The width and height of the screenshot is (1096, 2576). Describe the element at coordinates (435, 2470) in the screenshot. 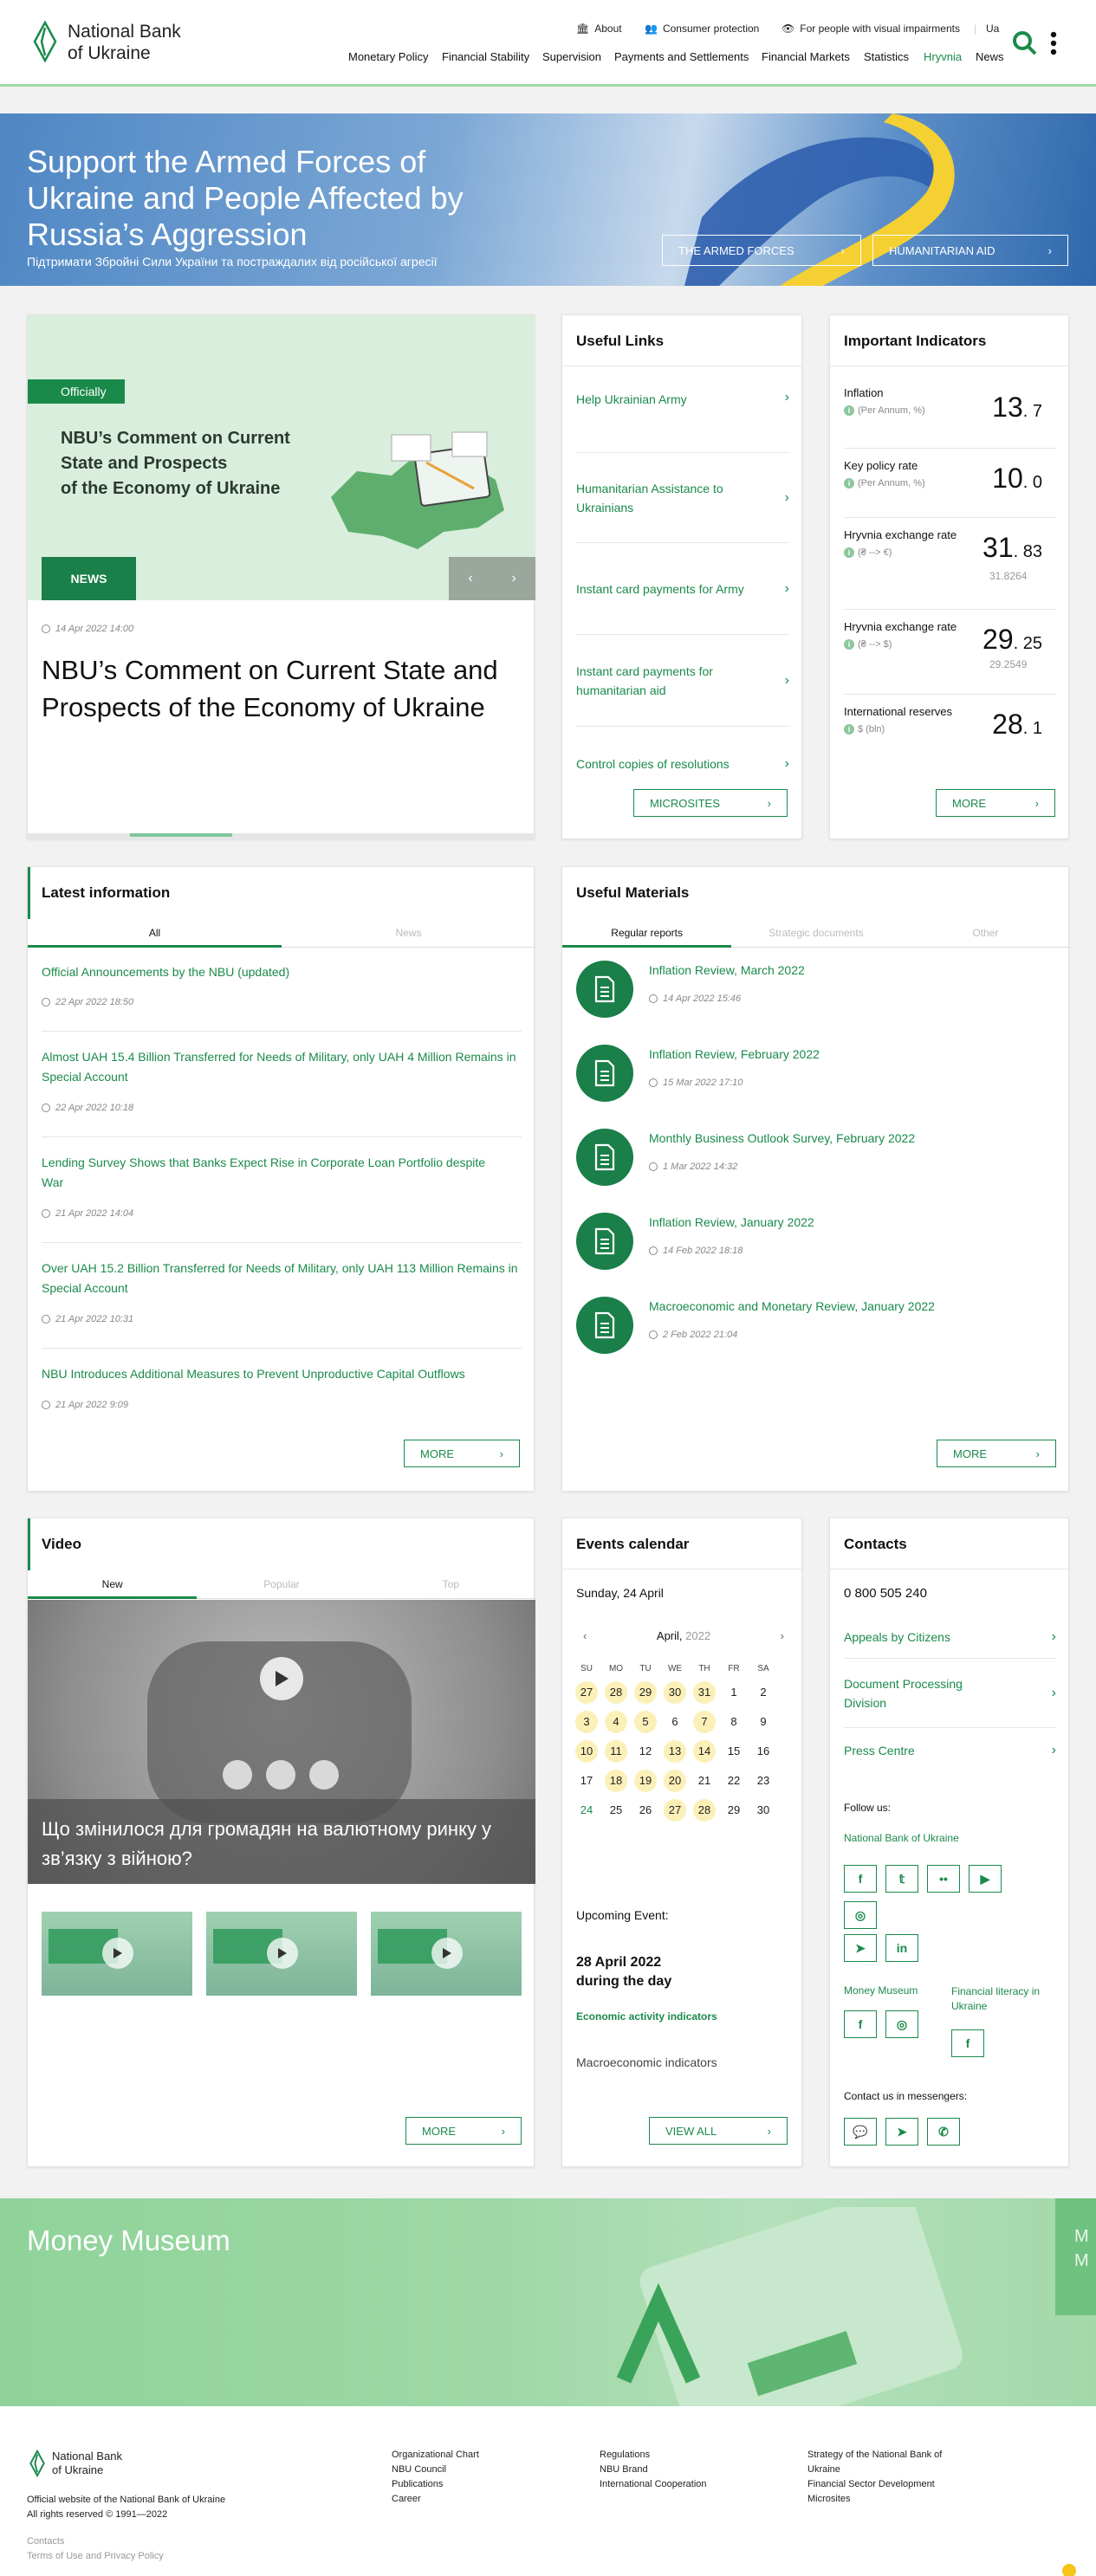

I see `footer-link: NBU Council` at that location.